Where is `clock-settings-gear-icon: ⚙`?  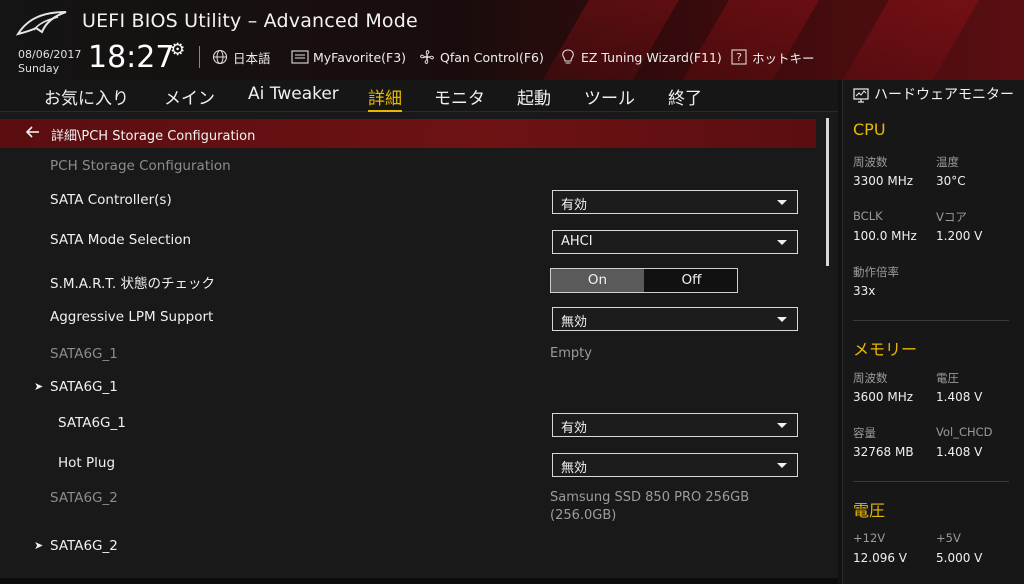 clock-settings-gear-icon: ⚙ is located at coordinates (177, 50).